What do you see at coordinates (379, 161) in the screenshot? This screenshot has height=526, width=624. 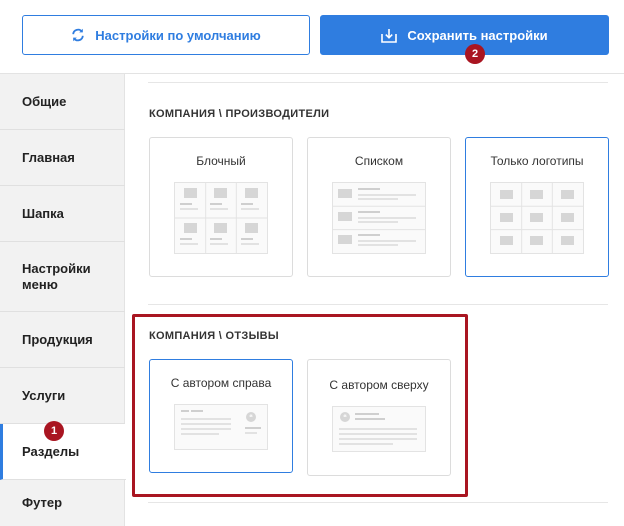 I see `option-label: Списком` at bounding box center [379, 161].